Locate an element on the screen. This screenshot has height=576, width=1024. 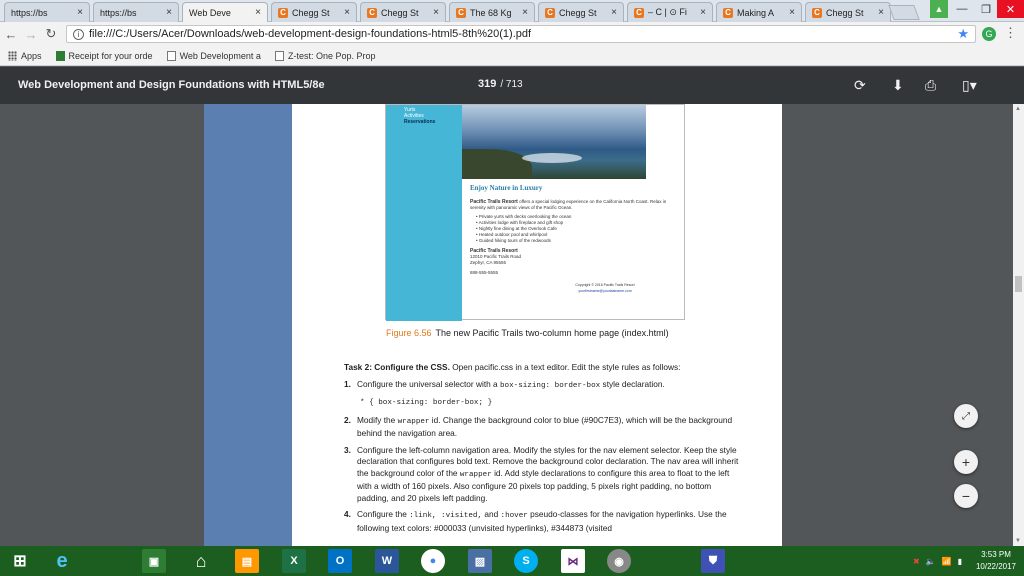
page-number: 319 is located at coordinates (487, 84).